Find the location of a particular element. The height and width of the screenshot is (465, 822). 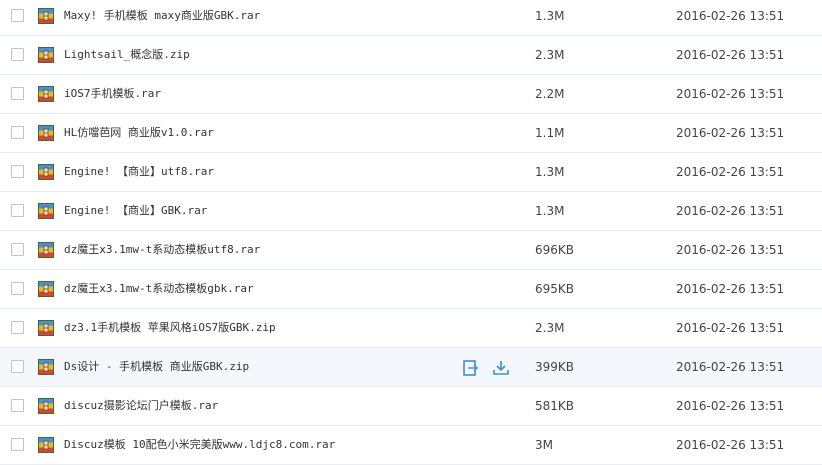

file-name: Lightsail_概念版.zip is located at coordinates (127, 55).